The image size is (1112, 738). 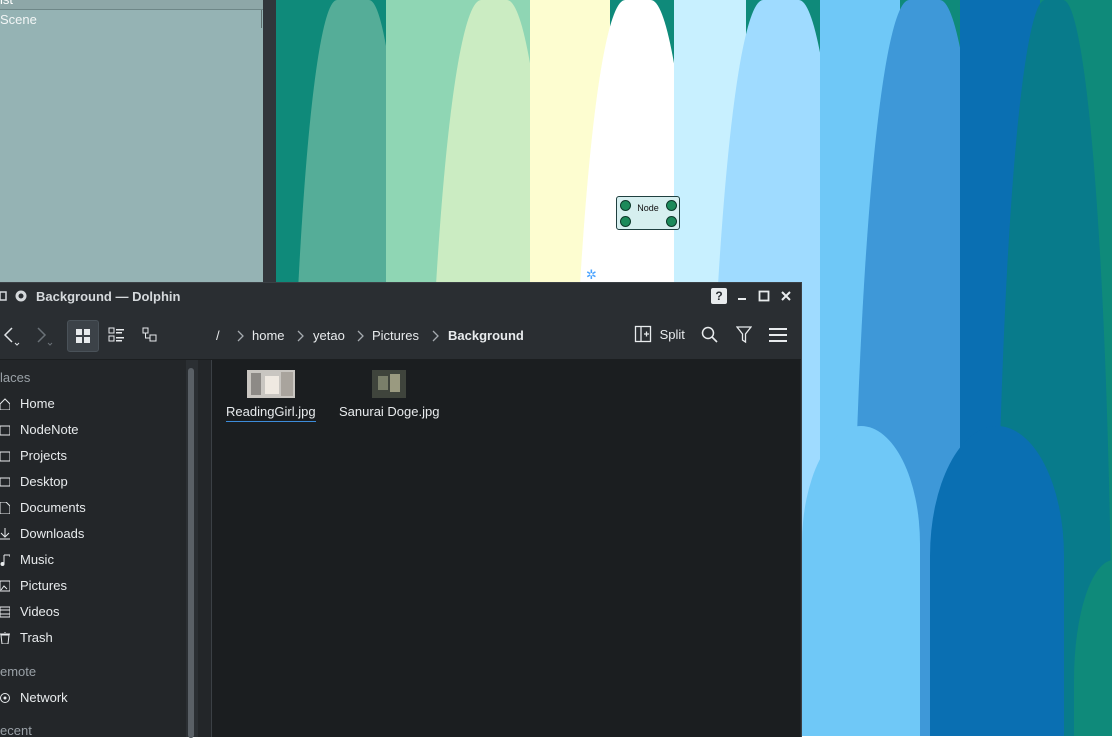 I want to click on forward-button, so click(x=44, y=335).